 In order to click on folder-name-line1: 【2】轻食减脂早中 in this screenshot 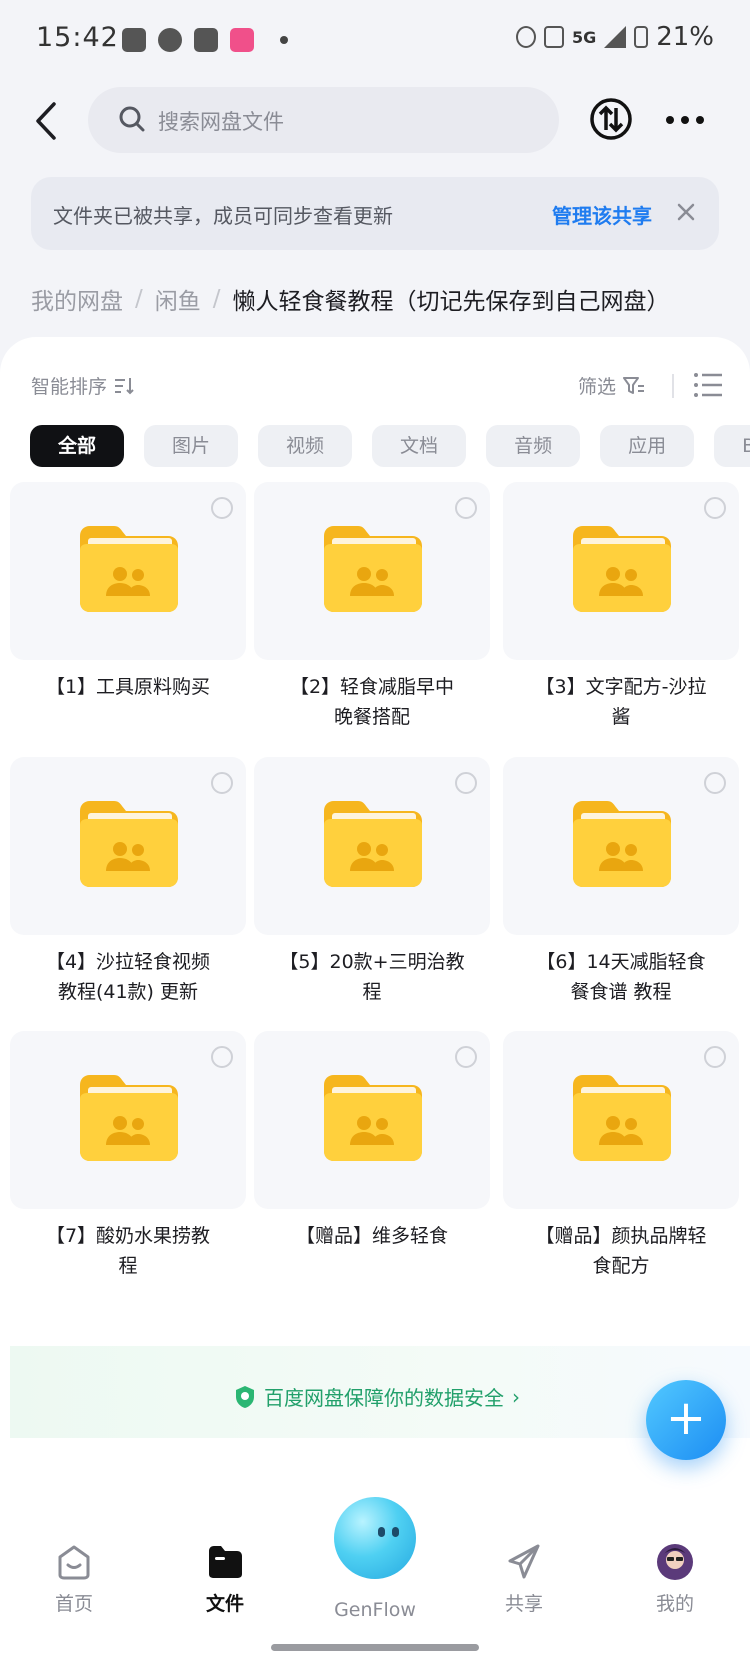, I will do `click(372, 687)`.